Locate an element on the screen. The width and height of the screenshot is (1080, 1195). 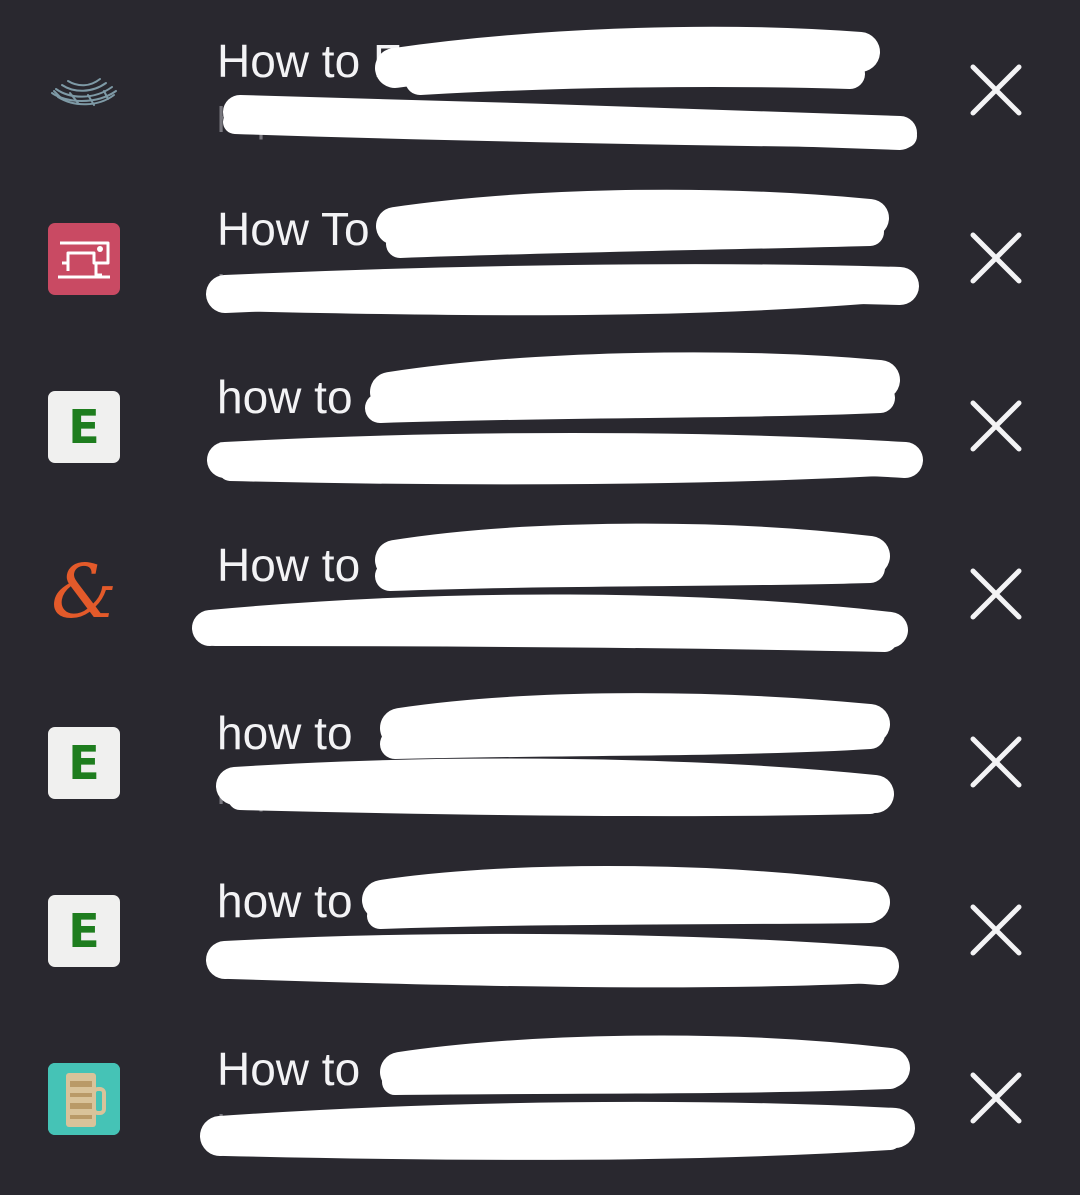
history-item: How to F http is located at coordinates (540, 84).